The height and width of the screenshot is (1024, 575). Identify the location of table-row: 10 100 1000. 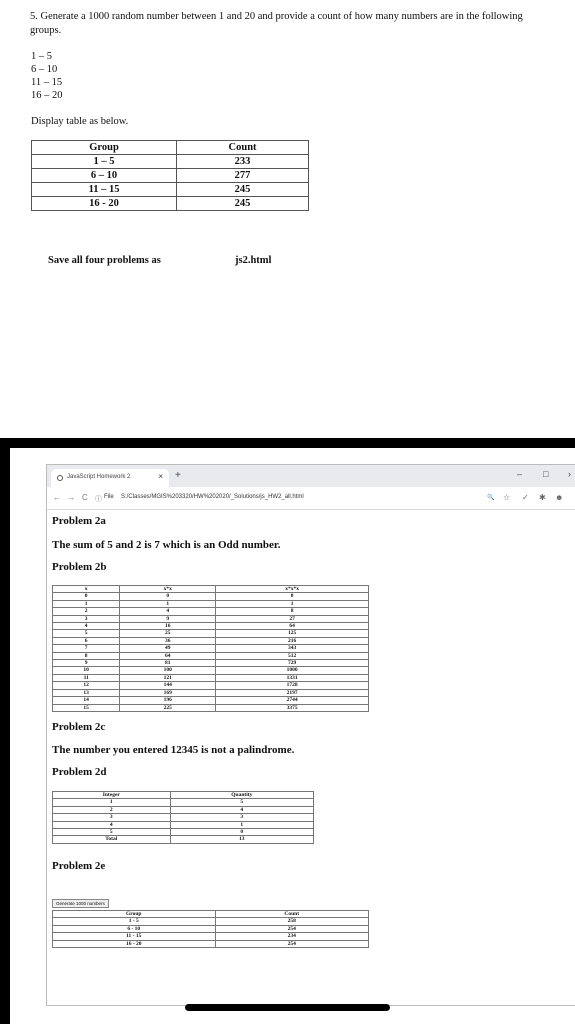
(210, 670).